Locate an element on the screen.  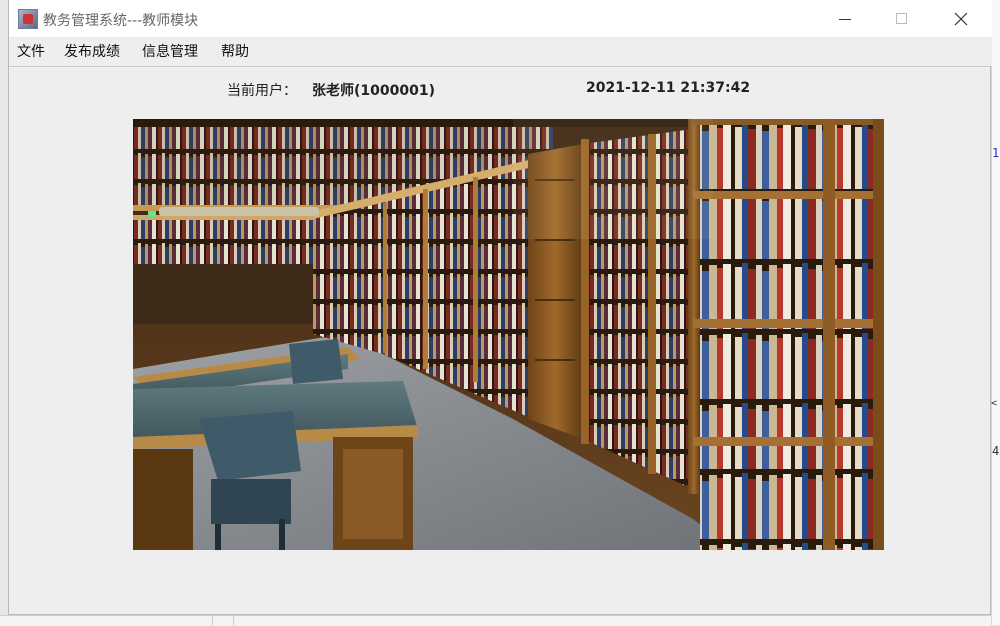
background-text: 1 is located at coordinates (996, 153).